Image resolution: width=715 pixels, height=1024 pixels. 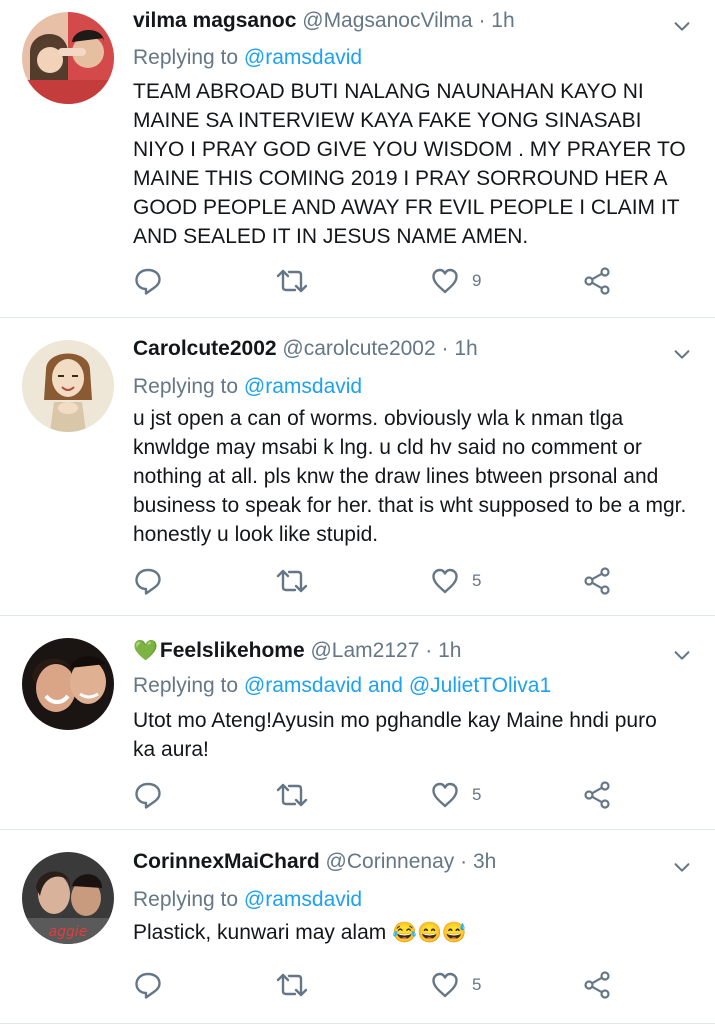 What do you see at coordinates (477, 280) in the screenshot?
I see `like-count: 9` at bounding box center [477, 280].